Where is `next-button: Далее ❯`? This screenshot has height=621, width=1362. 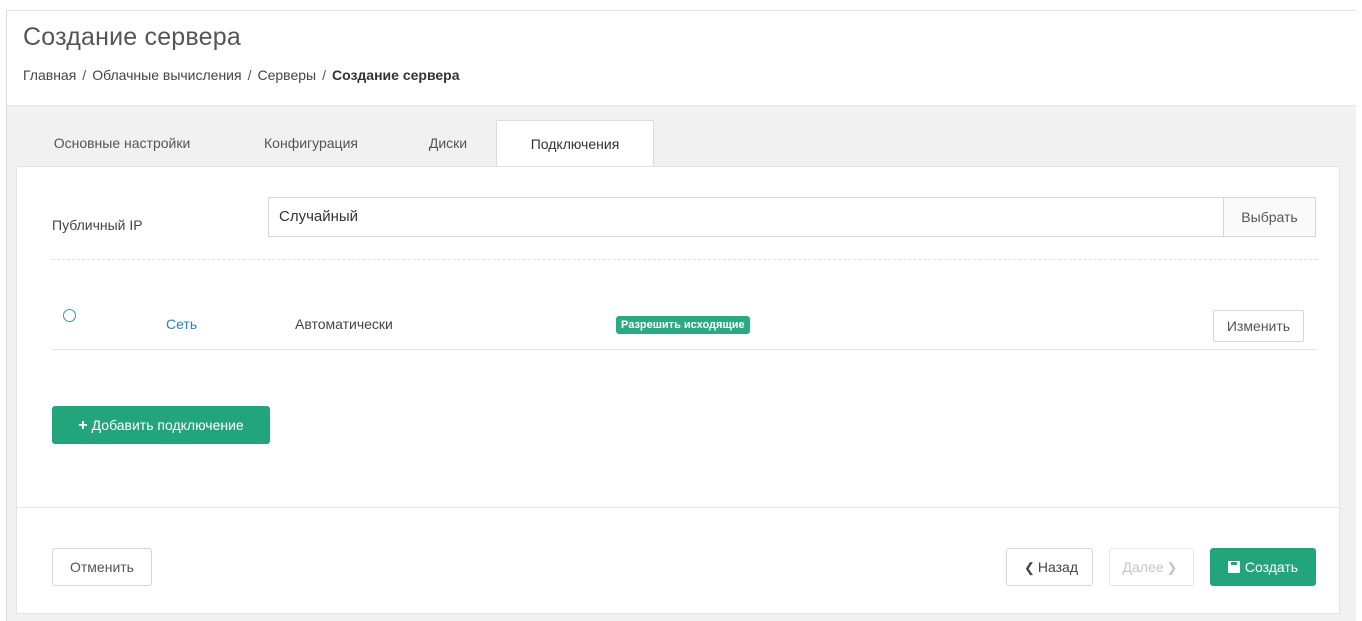 next-button: Далее ❯ is located at coordinates (1151, 567).